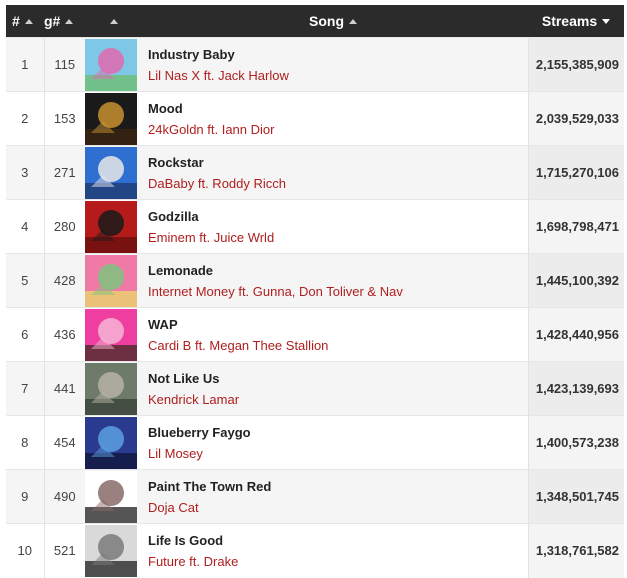  What do you see at coordinates (64, 496) in the screenshot?
I see `gnum-value: 490` at bounding box center [64, 496].